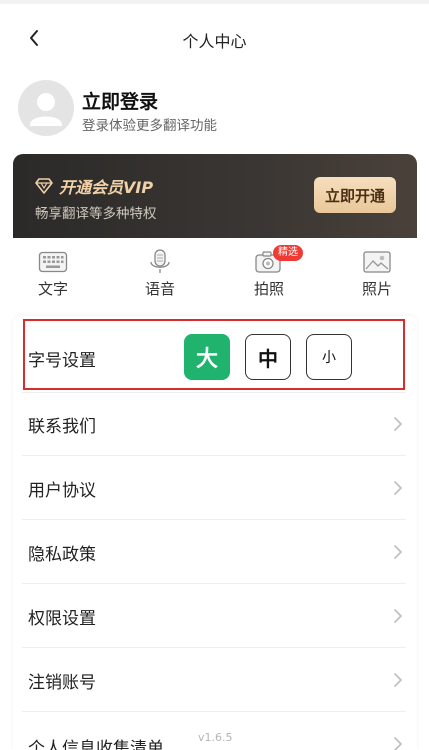 Image resolution: width=429 pixels, height=750 pixels. What do you see at coordinates (214, 424) in the screenshot?
I see `settings-item-contact: 联系我们` at bounding box center [214, 424].